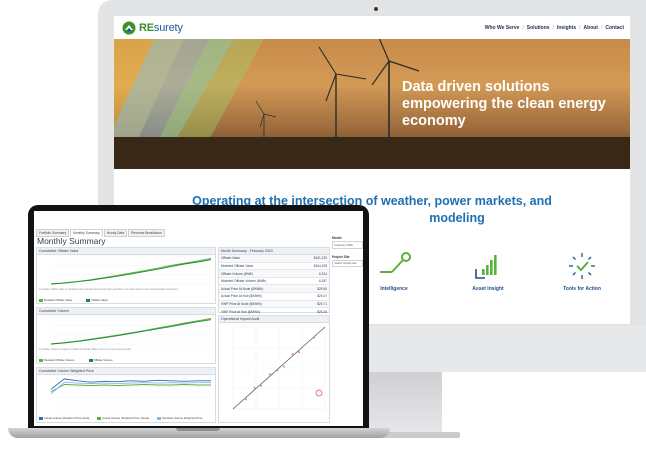 Image resolution: width=646 pixels, height=456 pixels. Describe the element at coordinates (582, 266) in the screenshot. I see `checkmark-burst-icon` at that location.